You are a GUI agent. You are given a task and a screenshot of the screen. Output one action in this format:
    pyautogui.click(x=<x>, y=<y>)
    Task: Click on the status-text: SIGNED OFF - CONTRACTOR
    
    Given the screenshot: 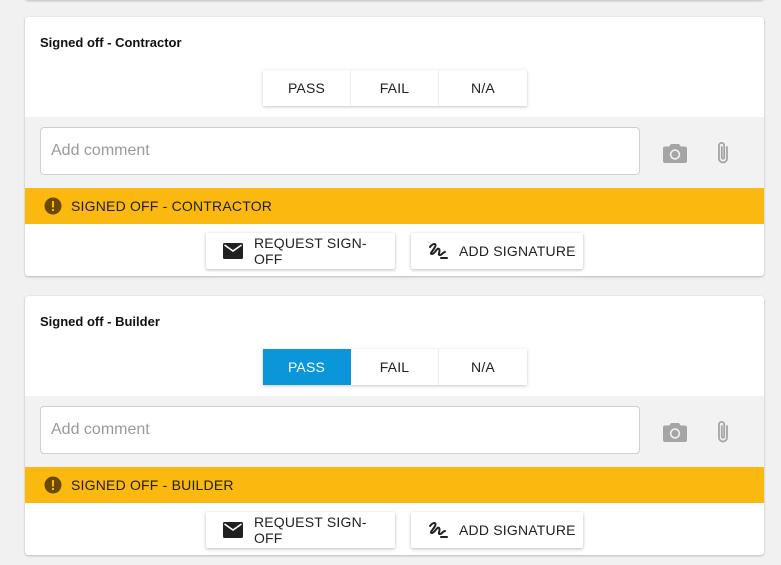 What is the action you would take?
    pyautogui.click(x=172, y=206)
    